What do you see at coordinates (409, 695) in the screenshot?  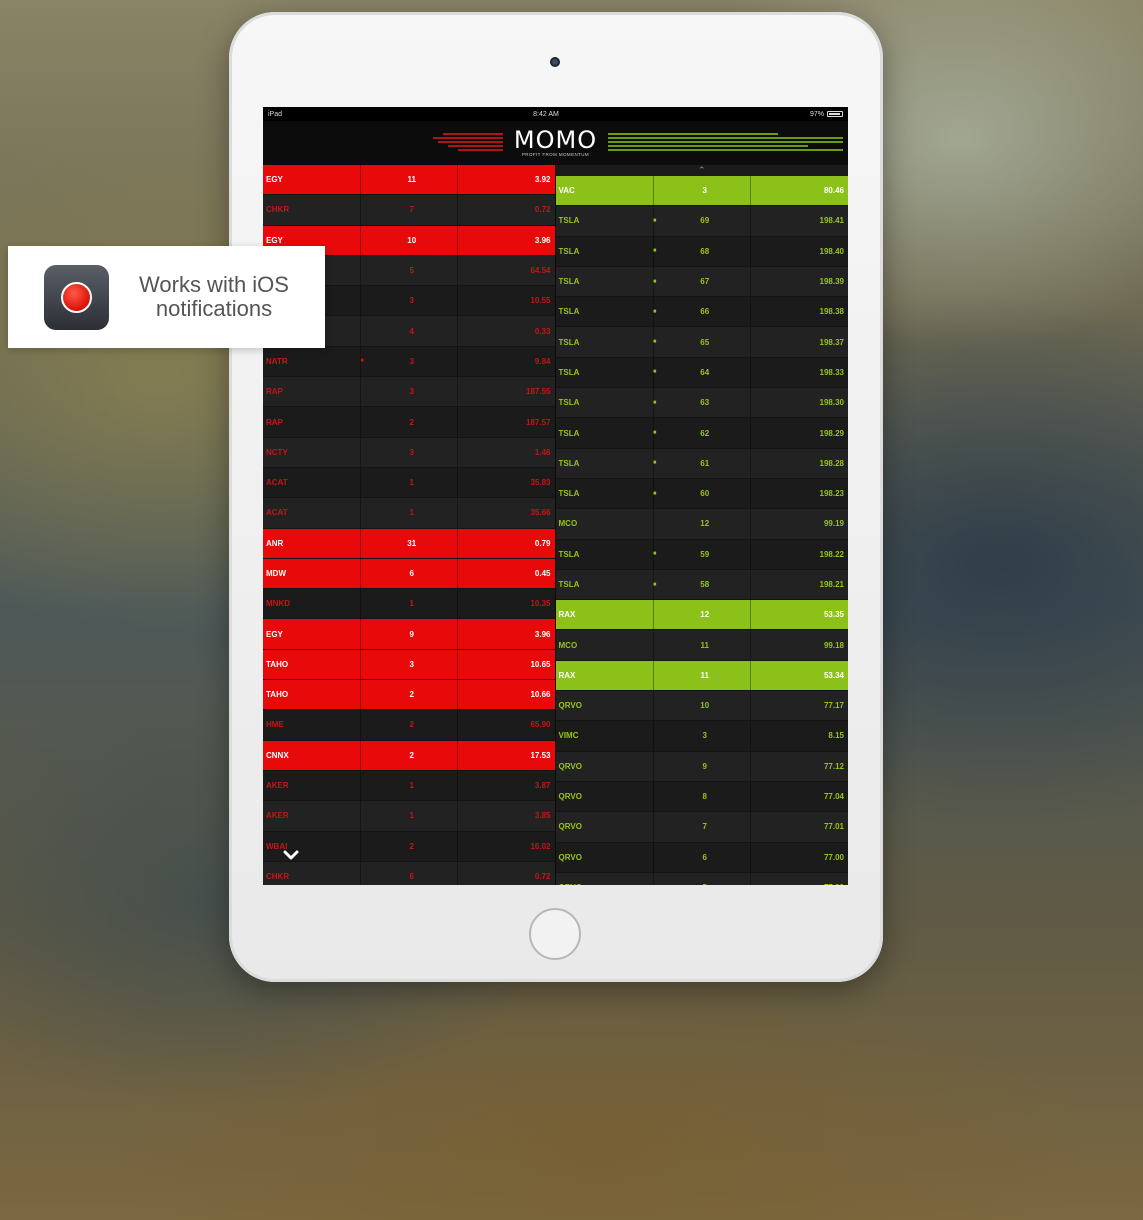 I see `down-stock-row: TAHO 2 10.66` at bounding box center [409, 695].